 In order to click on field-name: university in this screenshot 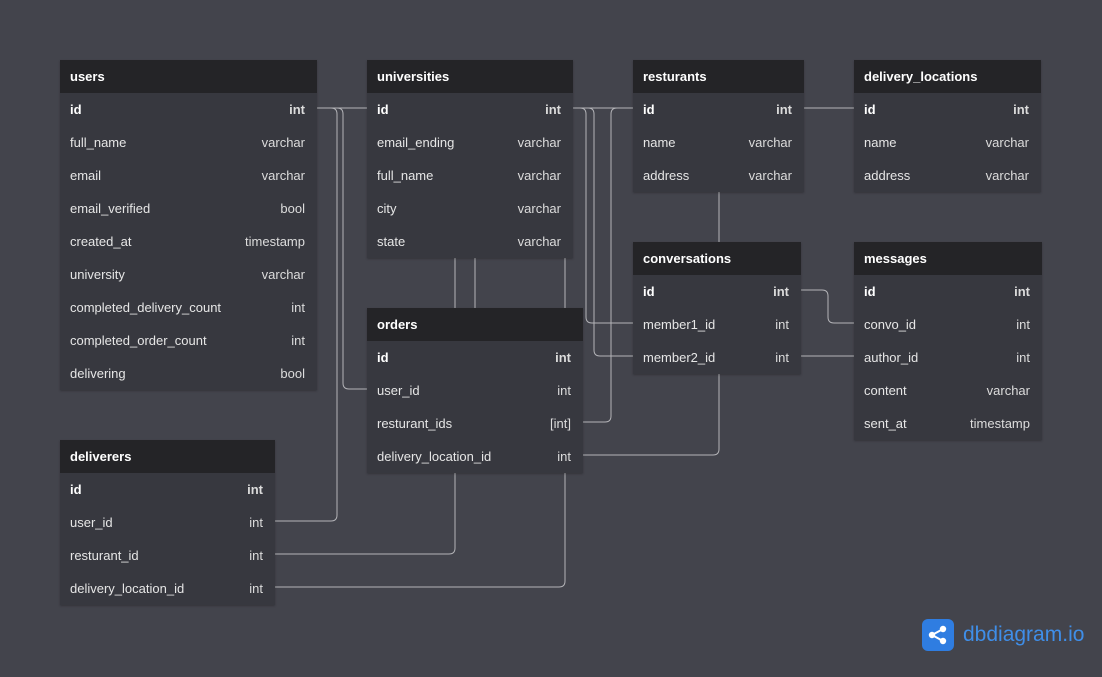, I will do `click(97, 274)`.